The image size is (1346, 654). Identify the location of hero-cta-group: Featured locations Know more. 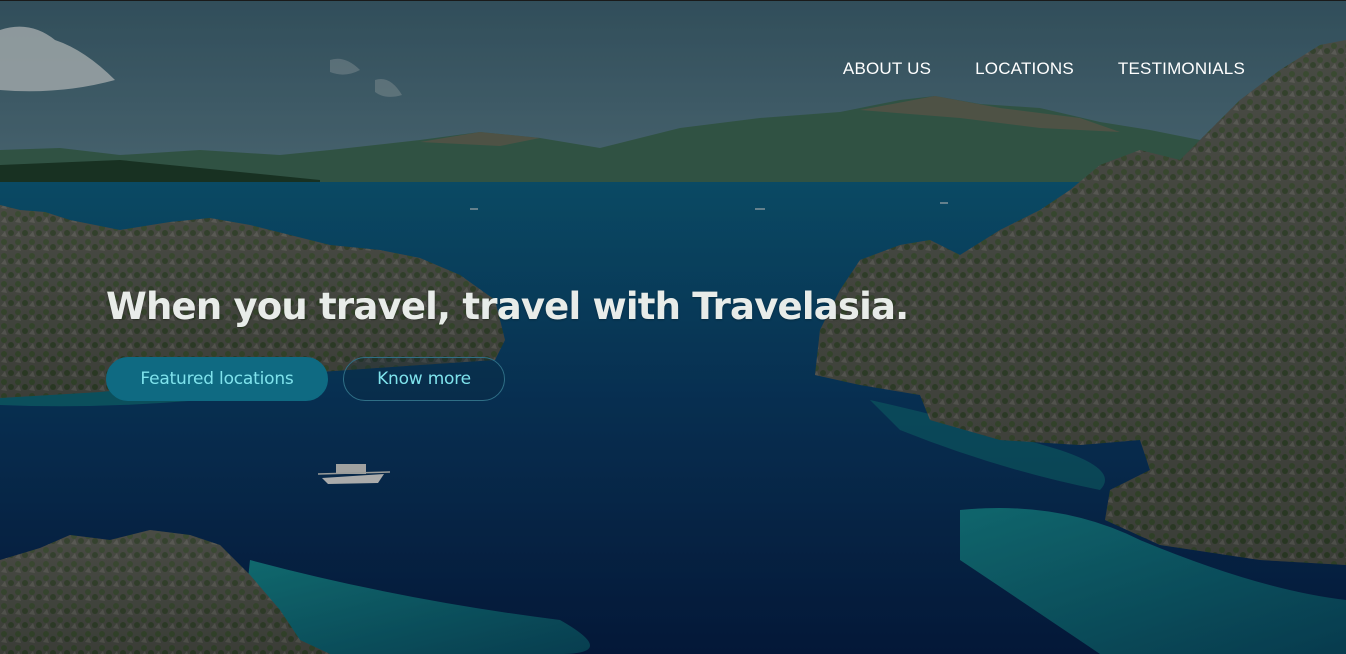
(305, 379).